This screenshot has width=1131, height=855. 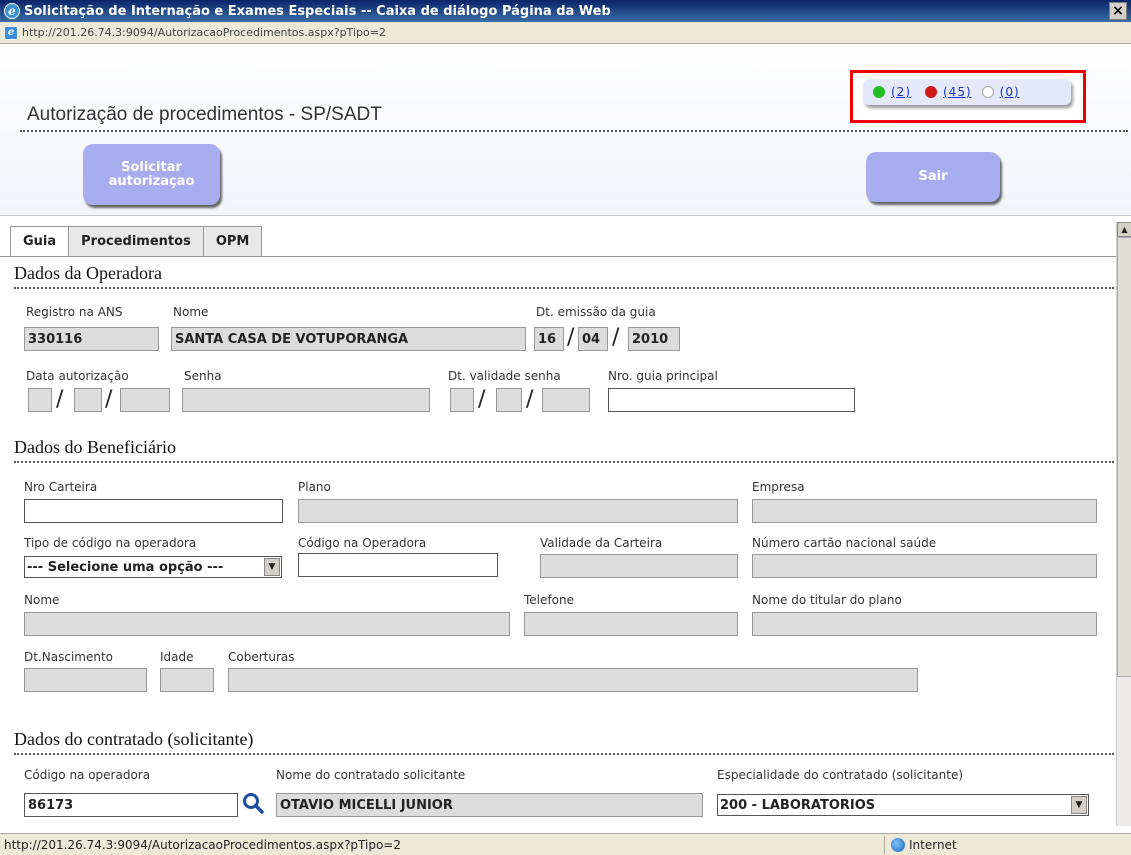 I want to click on section-title-beneficiario: Dados do Beneficiário, so click(x=95, y=447).